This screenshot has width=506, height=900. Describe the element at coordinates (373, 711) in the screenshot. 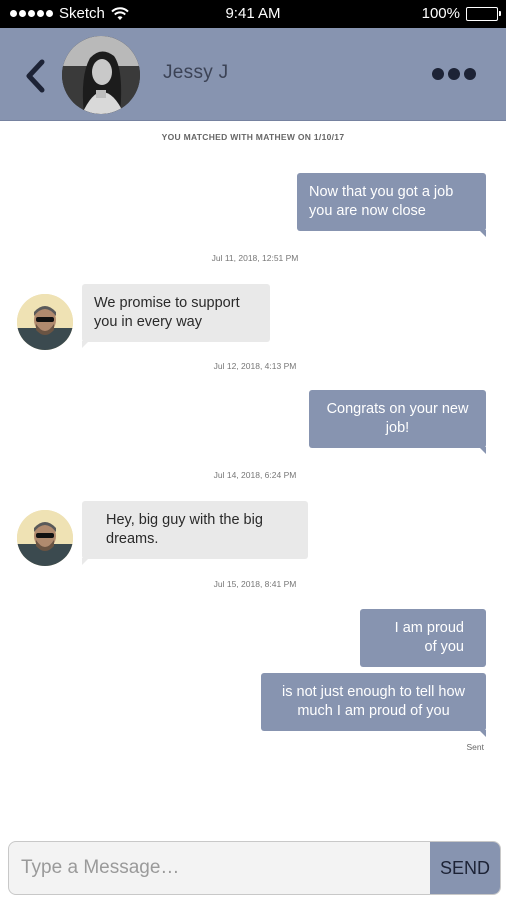

I see `message-text: much I am proud of you` at that location.